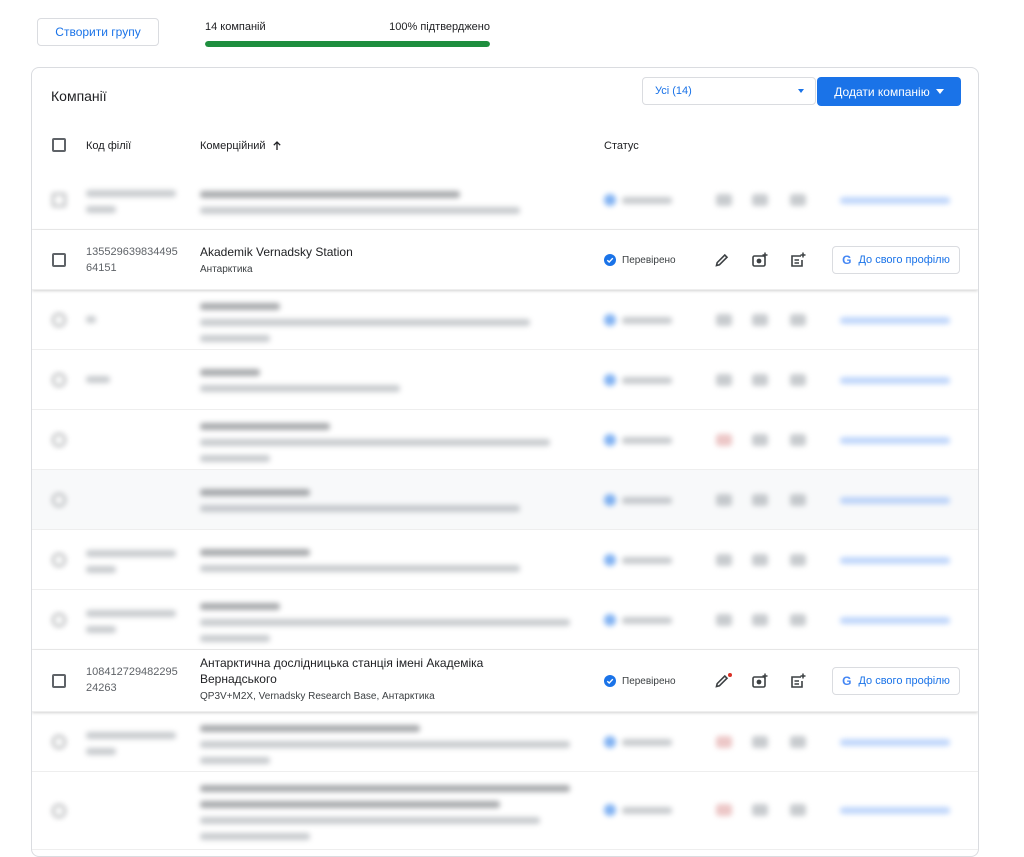  What do you see at coordinates (136, 260) in the screenshot?
I see `store-code: 135529639834495 64151` at bounding box center [136, 260].